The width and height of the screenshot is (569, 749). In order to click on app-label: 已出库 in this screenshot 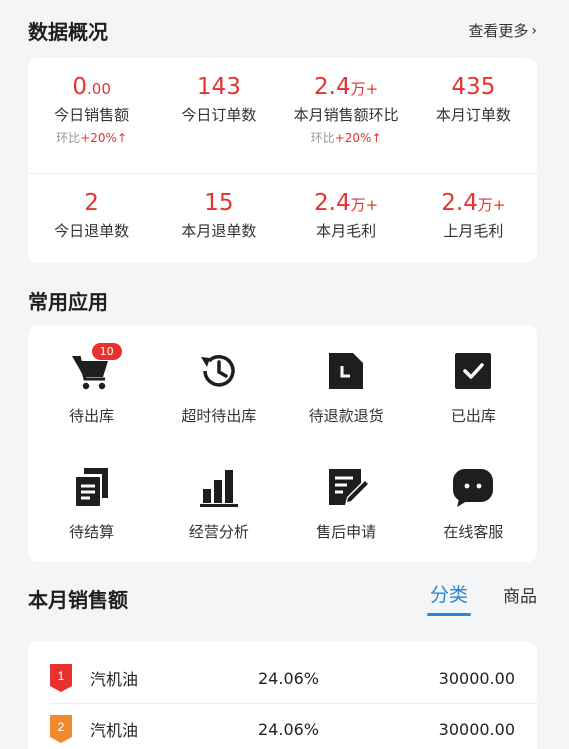, I will do `click(473, 416)`.